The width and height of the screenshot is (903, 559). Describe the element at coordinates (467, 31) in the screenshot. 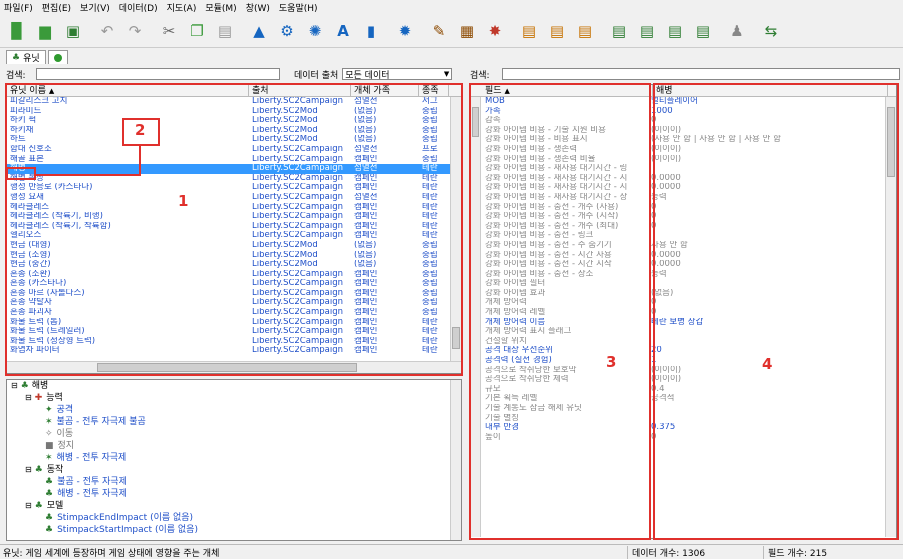

I see `doodad-icon: ▦` at that location.